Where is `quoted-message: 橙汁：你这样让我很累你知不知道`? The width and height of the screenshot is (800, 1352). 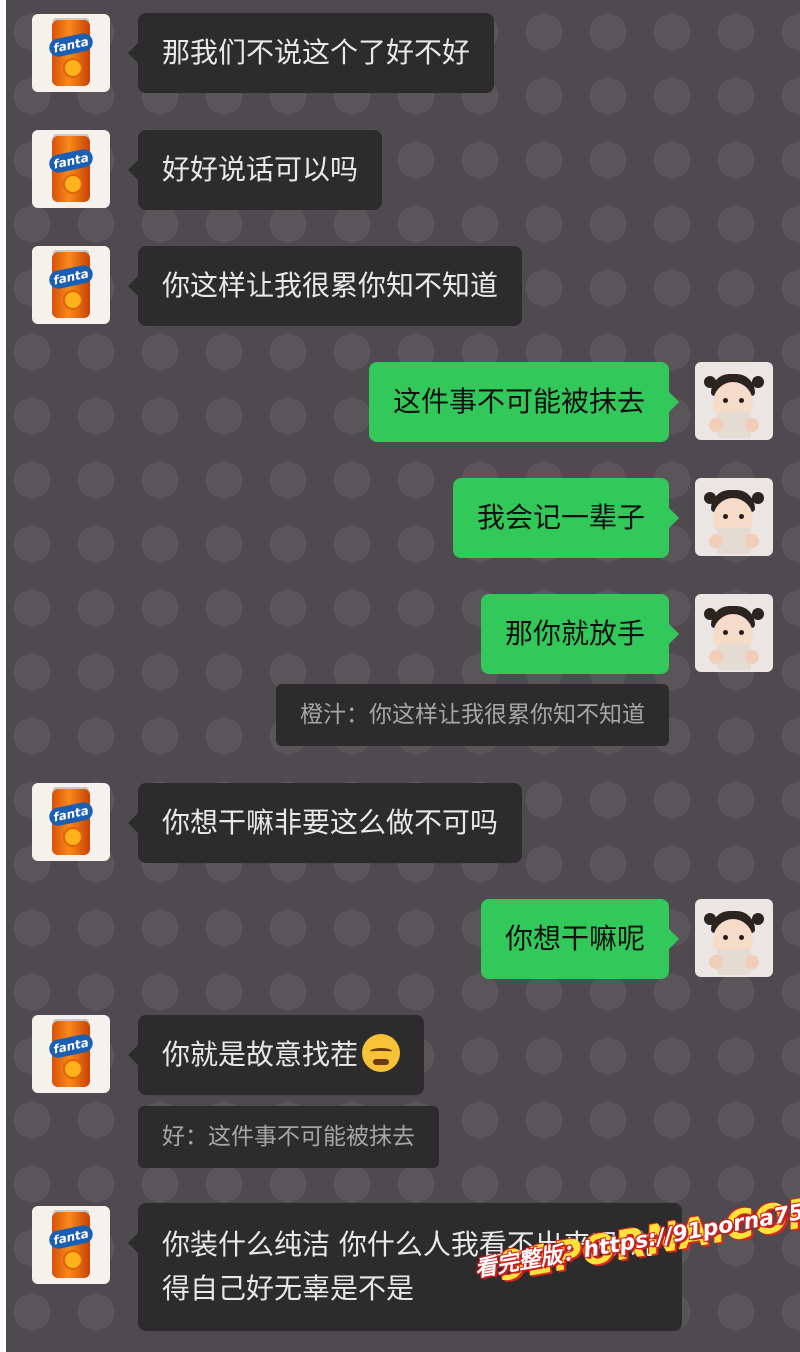
quoted-message: 橙汁：你这样让我很累你知不知道 is located at coordinates (472, 715).